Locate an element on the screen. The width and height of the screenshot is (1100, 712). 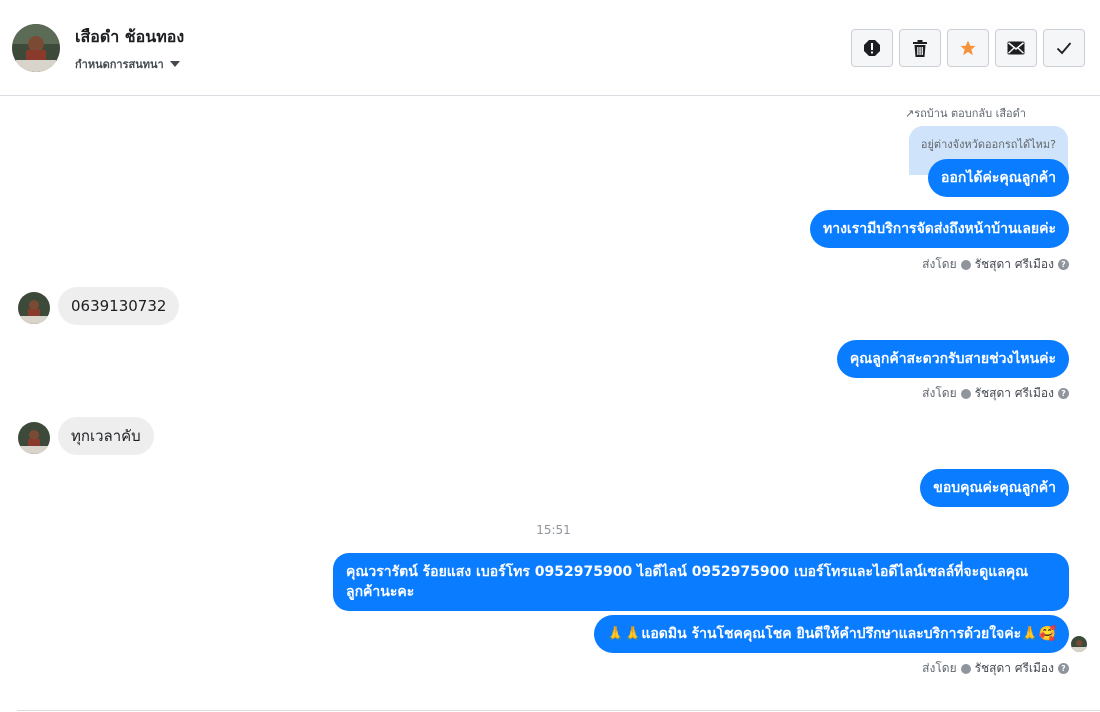
seen-avatar is located at coordinates (1079, 644).